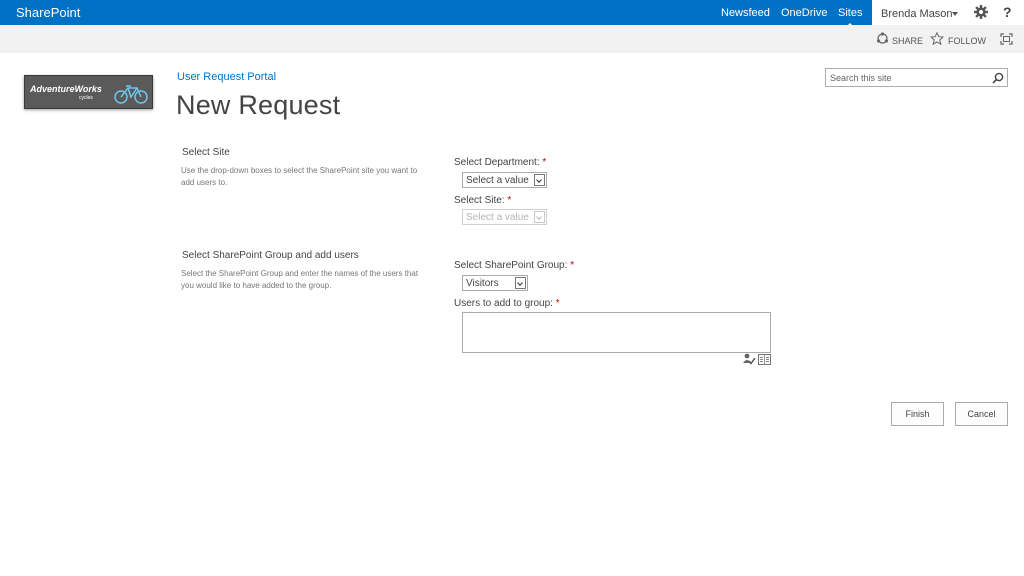  Describe the element at coordinates (804, 13) in the screenshot. I see `onedrive-link: OneDrive` at that location.